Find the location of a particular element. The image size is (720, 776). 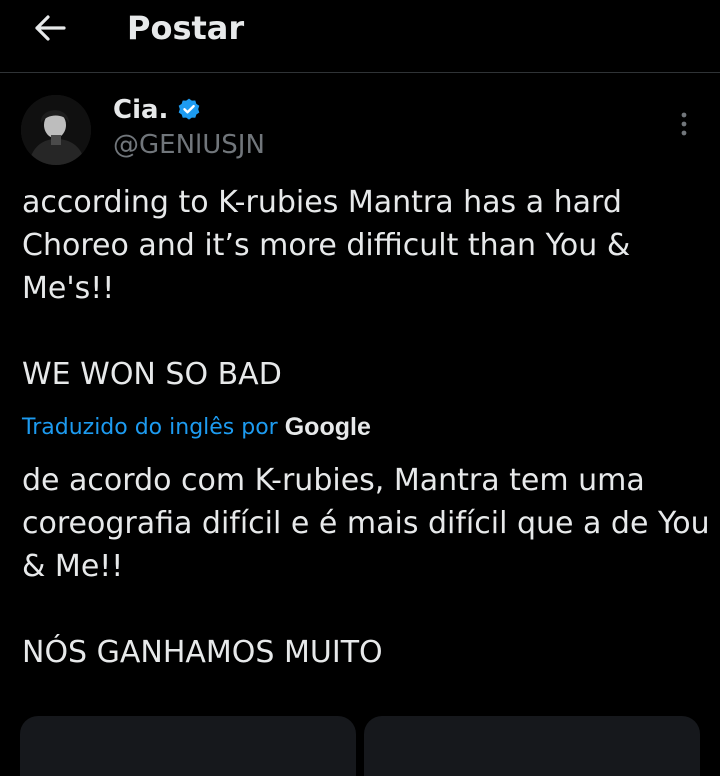

more-vertical-icon is located at coordinates (684, 124).